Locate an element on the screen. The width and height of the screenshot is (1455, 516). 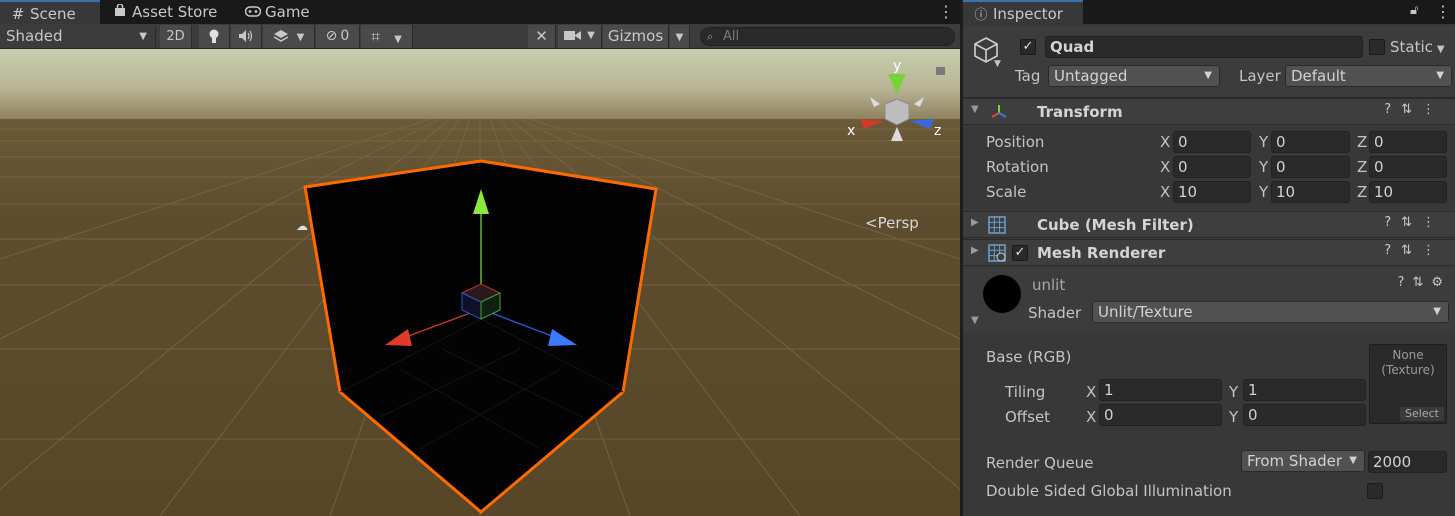
shading-mode-dropdown: Shaded ▼ is located at coordinates (78, 36).